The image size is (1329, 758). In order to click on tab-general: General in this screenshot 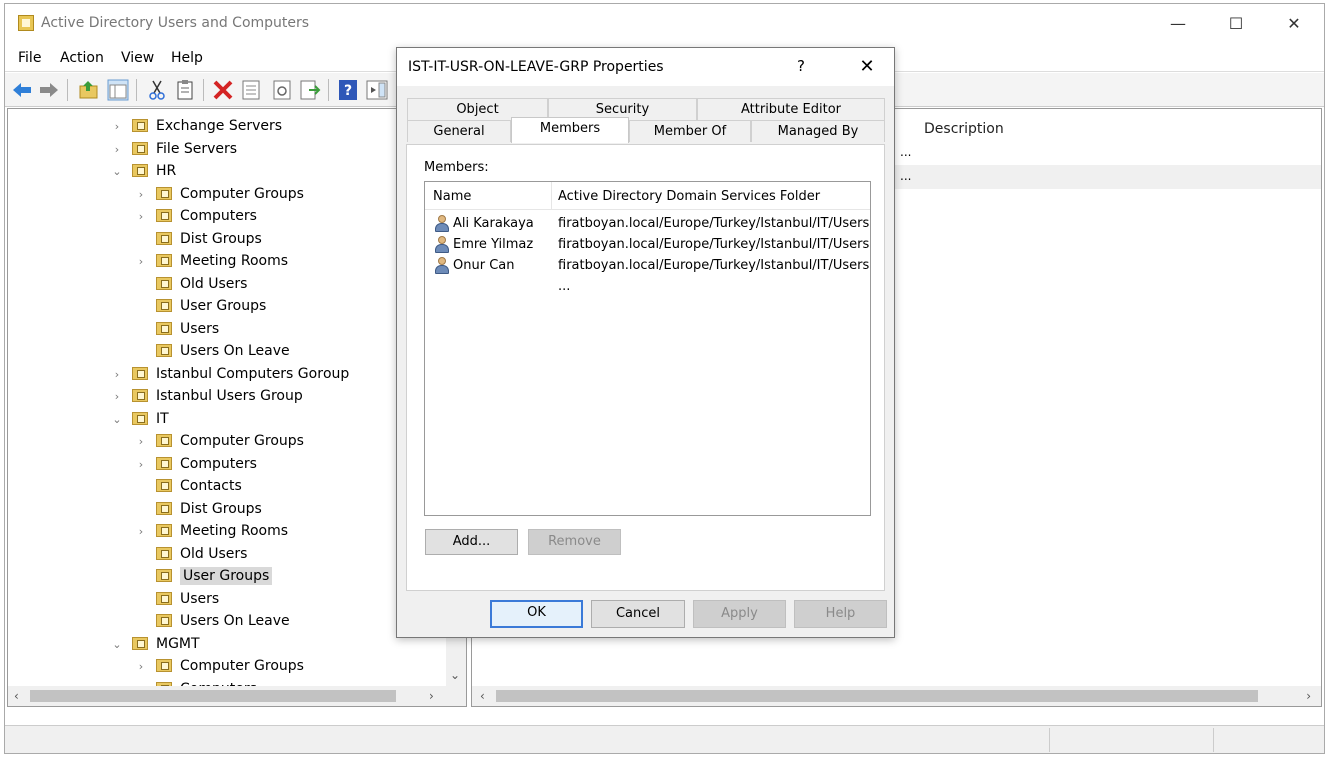, I will do `click(459, 131)`.